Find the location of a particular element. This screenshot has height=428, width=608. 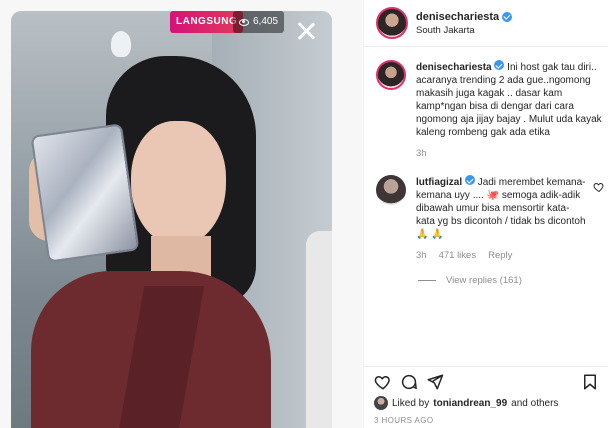

view-replies: View replies (161) is located at coordinates (513, 280).